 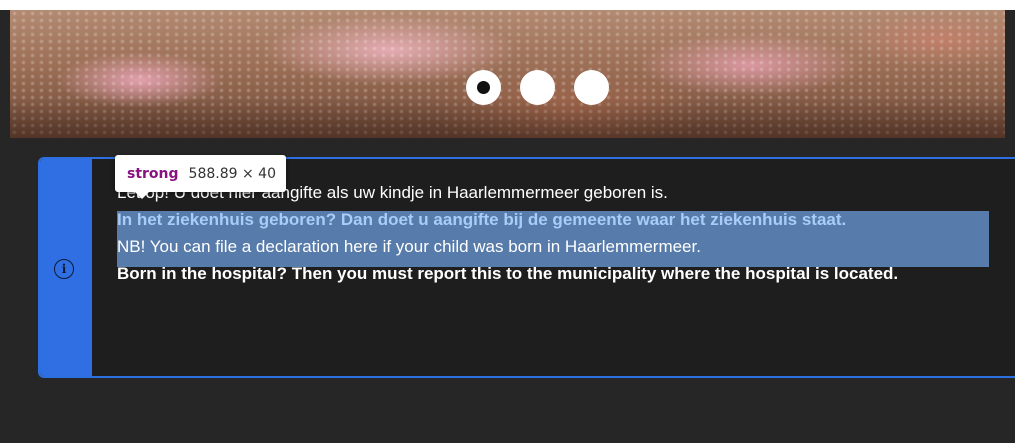 I want to click on carousel-dots, so click(x=537, y=87).